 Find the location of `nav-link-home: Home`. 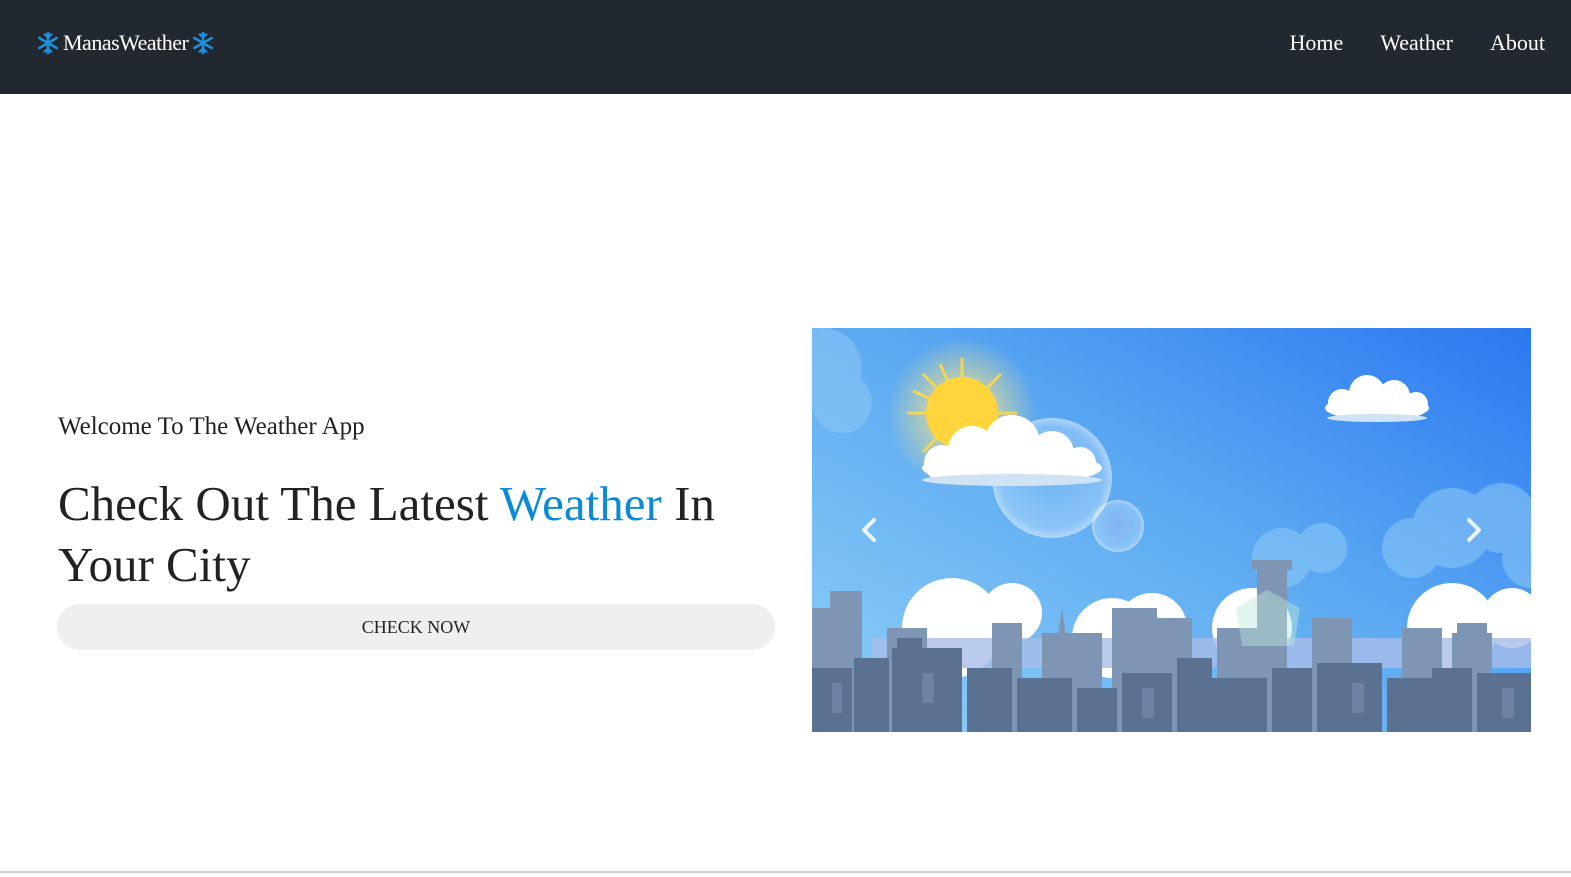

nav-link-home: Home is located at coordinates (1316, 43).